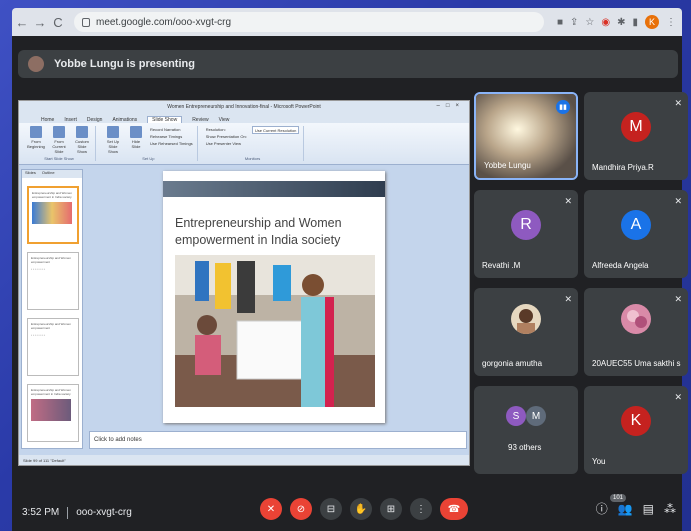 The height and width of the screenshot is (531, 691). I want to click on custom-slide-show-button: Custom Slide Show, so click(82, 140).